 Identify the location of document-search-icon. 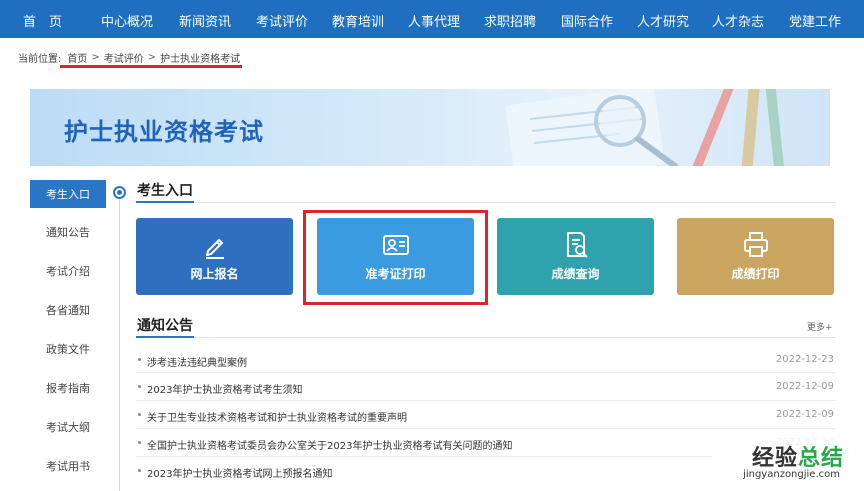
(577, 245).